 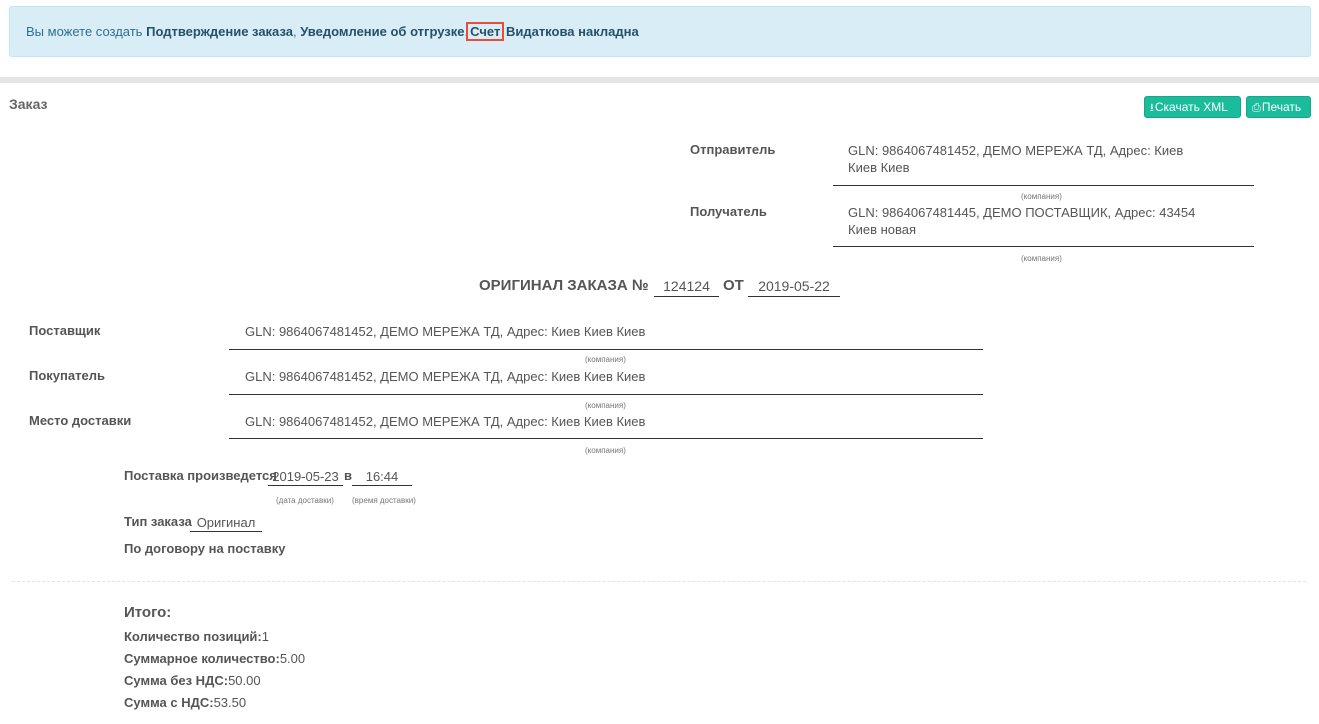 I want to click on print-button: ⎙Печать, so click(x=1278, y=107).